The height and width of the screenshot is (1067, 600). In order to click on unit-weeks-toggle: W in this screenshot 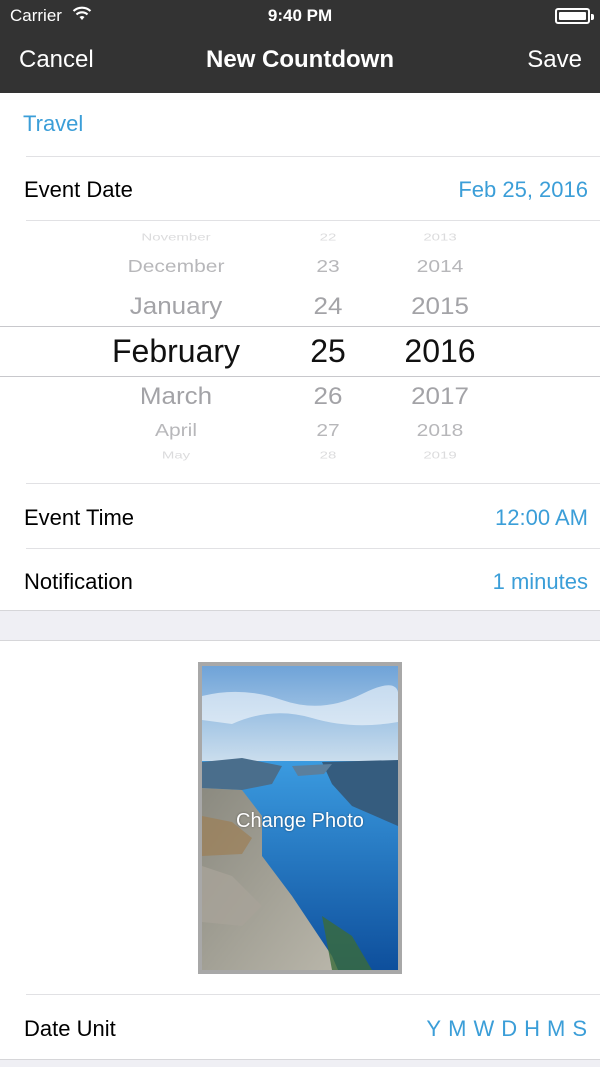, I will do `click(484, 1028)`.